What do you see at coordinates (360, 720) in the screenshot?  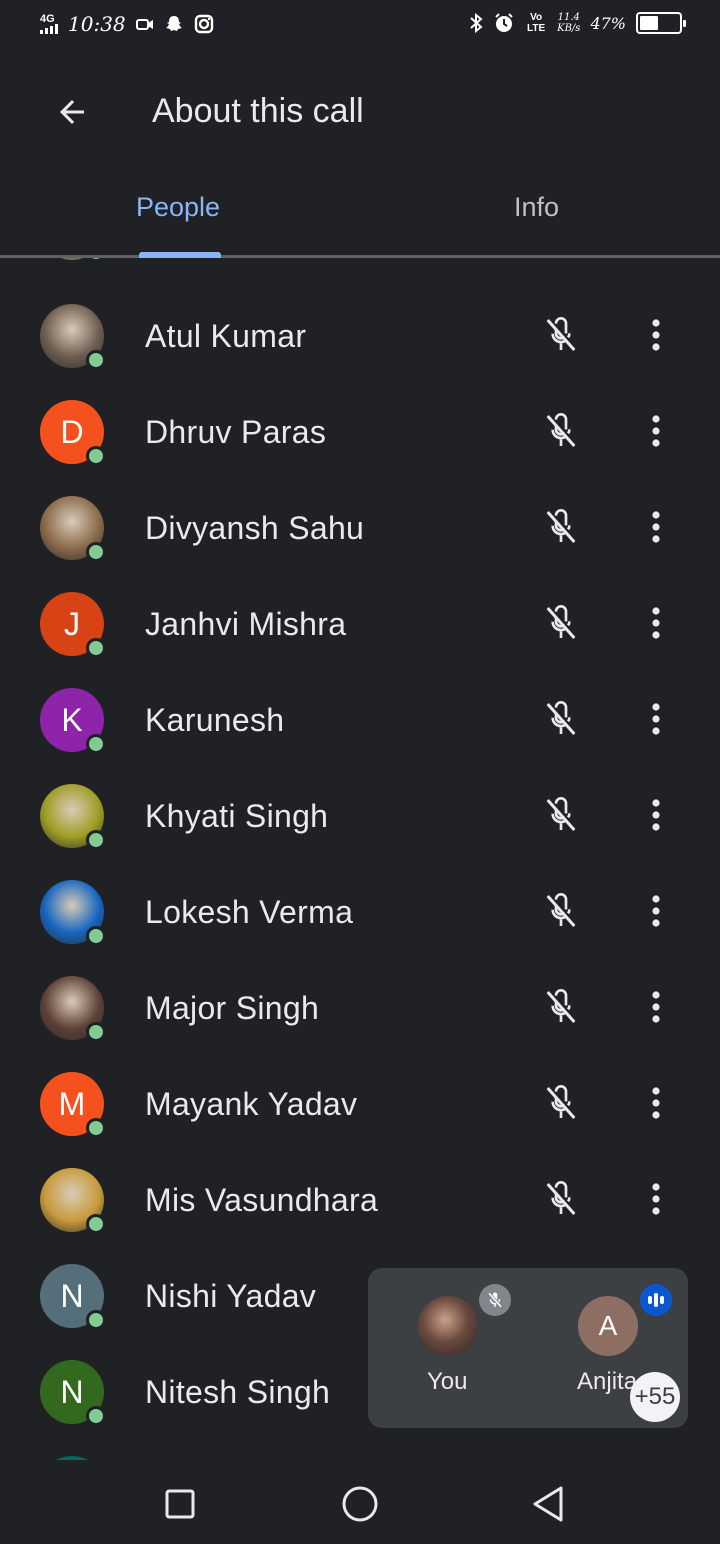 I see `participant-row: K Karunesh` at bounding box center [360, 720].